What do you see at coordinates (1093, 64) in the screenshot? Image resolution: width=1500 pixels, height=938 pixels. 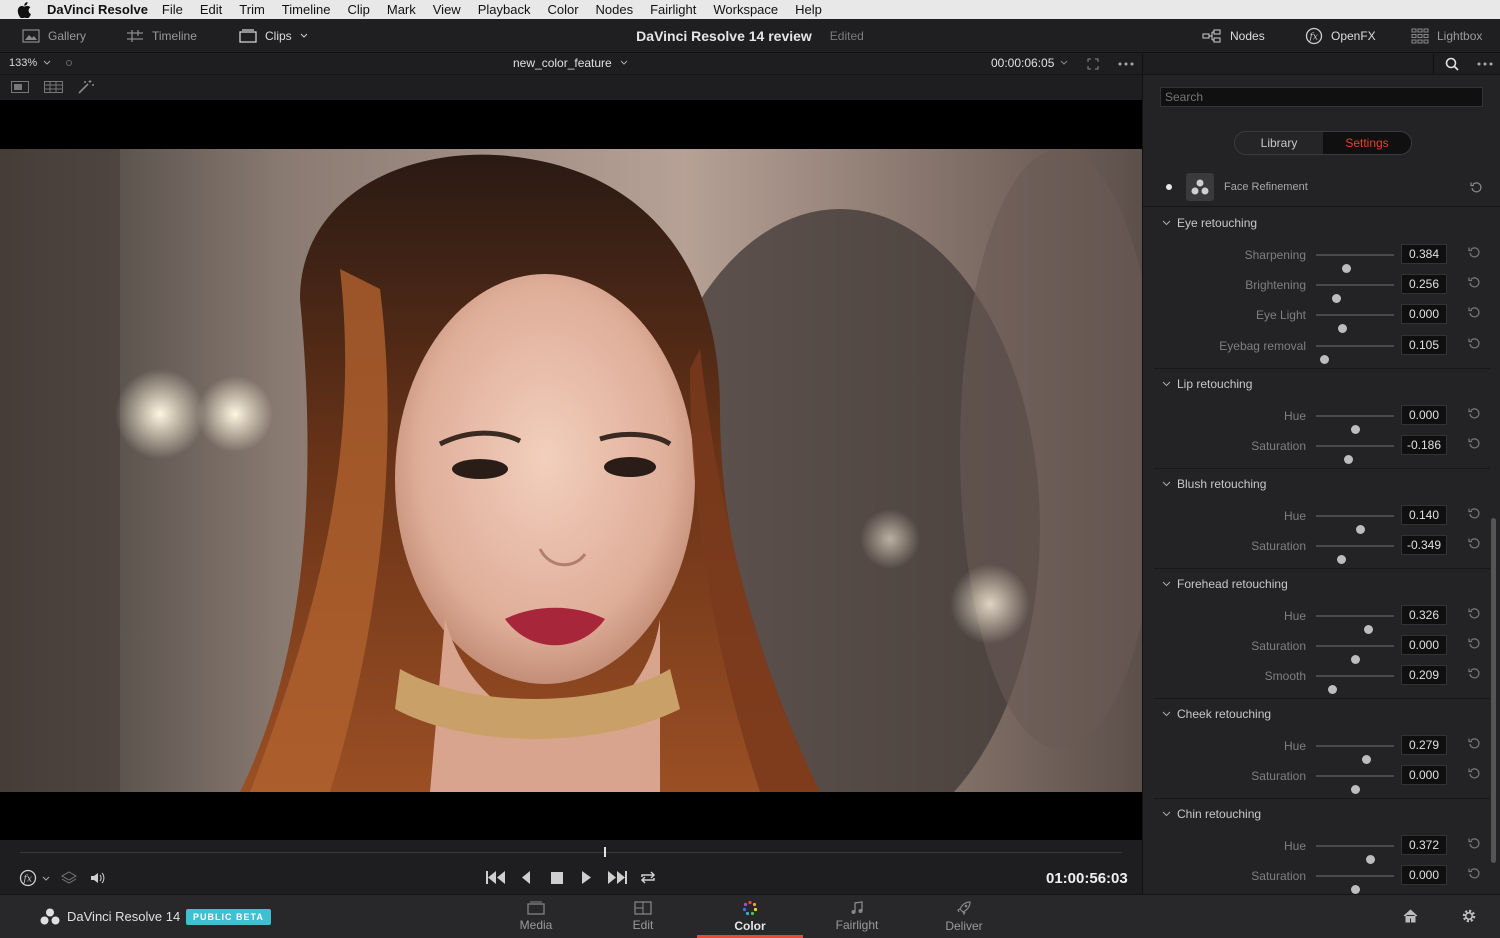 I see `fullscreen-icon` at bounding box center [1093, 64].